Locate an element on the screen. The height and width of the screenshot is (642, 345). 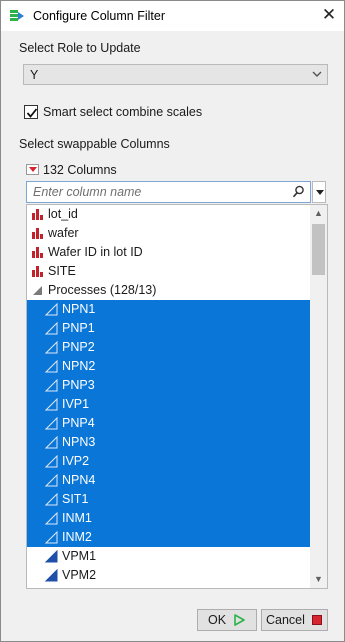
smart-select-label: Smart select combine scales is located at coordinates (123, 112).